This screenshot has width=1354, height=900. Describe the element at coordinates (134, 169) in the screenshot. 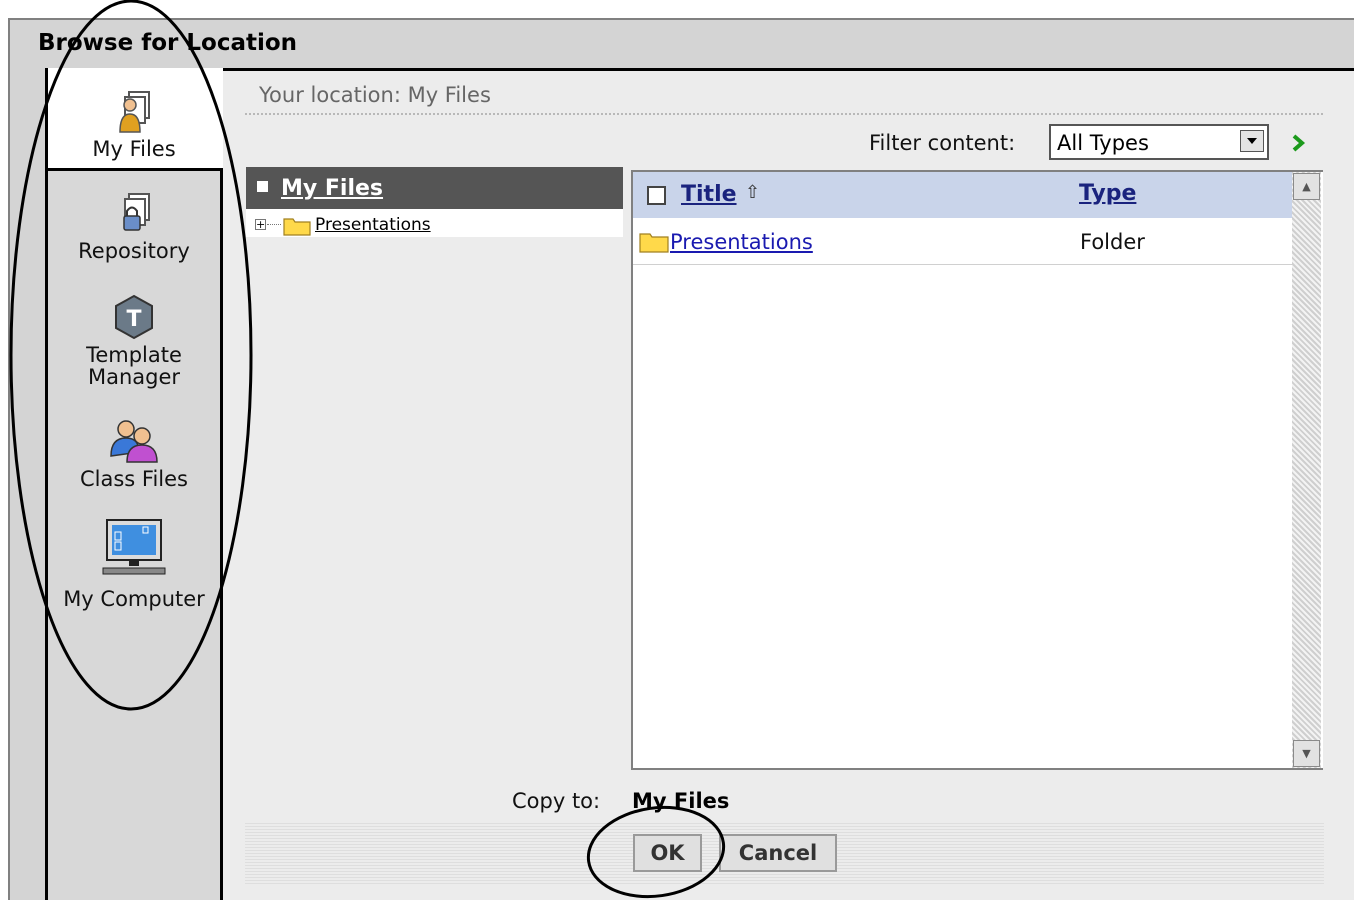

I see `active-tab-border` at that location.